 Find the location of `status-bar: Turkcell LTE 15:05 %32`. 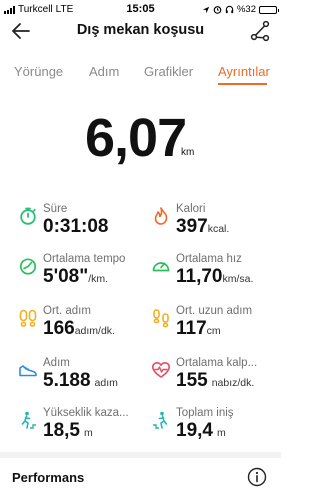

status-bar: Turkcell LTE 15:05 %32 is located at coordinates (140, 9).